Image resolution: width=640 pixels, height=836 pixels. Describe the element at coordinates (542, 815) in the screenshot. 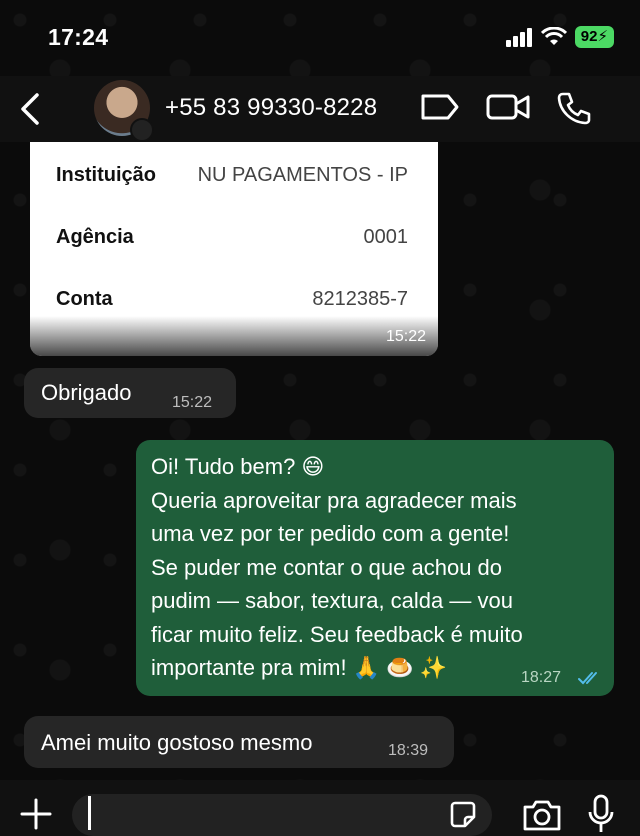

I see `camera-icon` at that location.